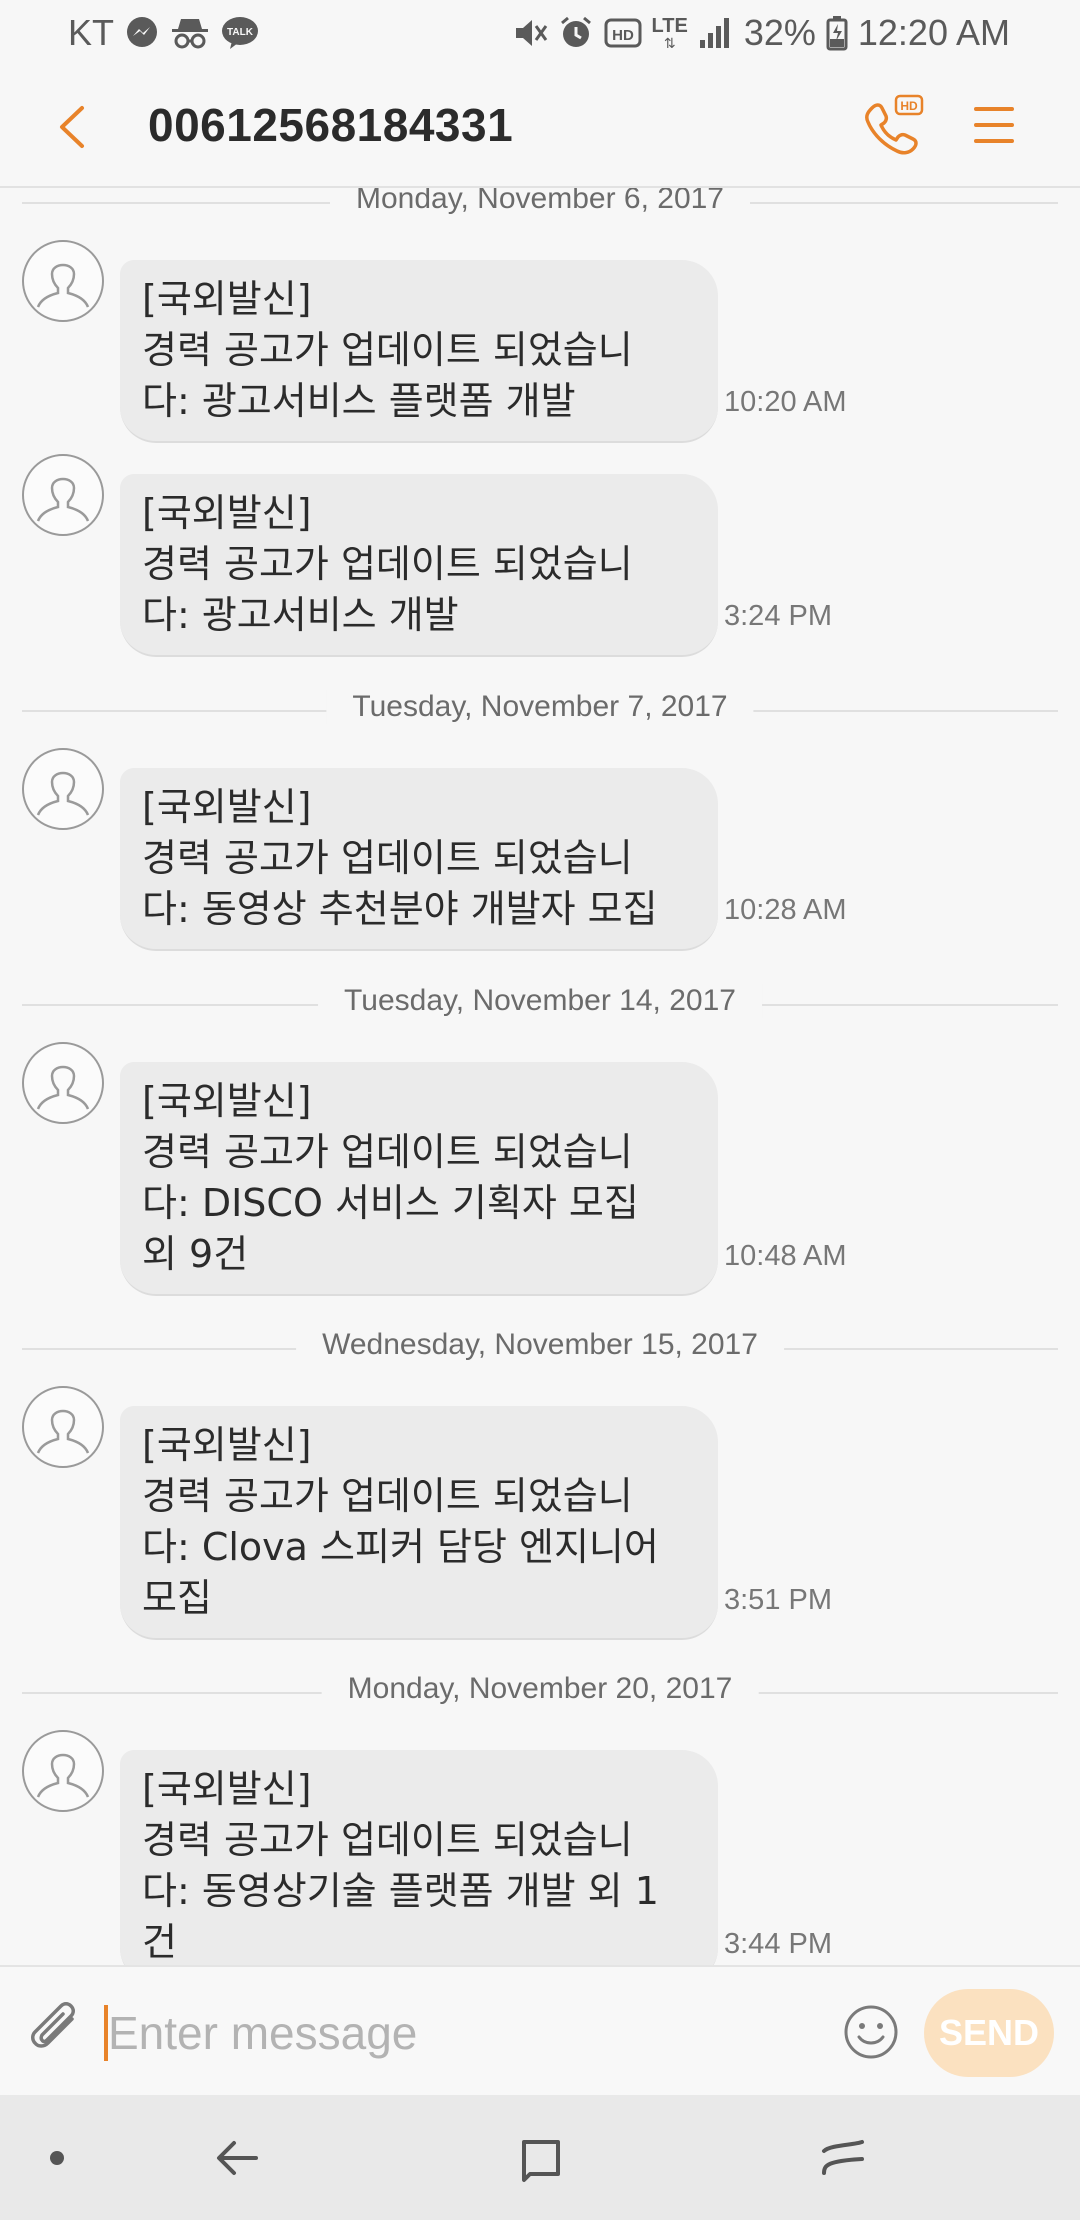 Image resolution: width=1080 pixels, height=2220 pixels. What do you see at coordinates (359, 401) in the screenshot?
I see `message-line: 다: 광고서비스 플랫폼 개발` at bounding box center [359, 401].